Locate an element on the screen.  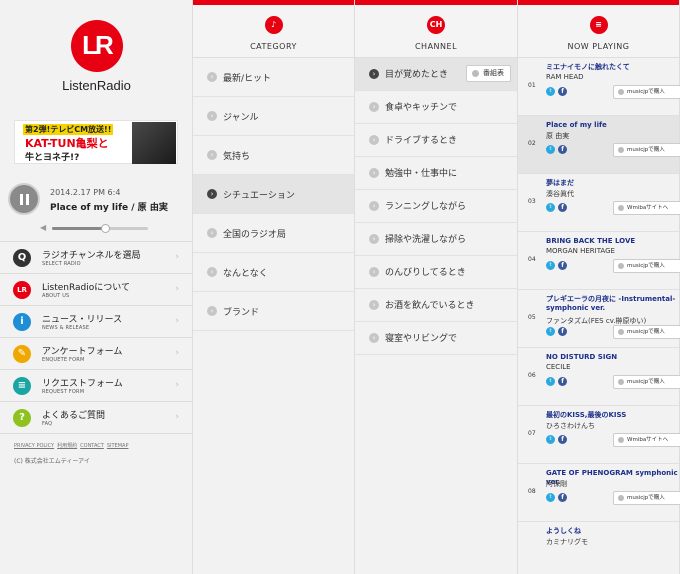
channel-item: › ドライブするとき is located at coordinates (436, 140).